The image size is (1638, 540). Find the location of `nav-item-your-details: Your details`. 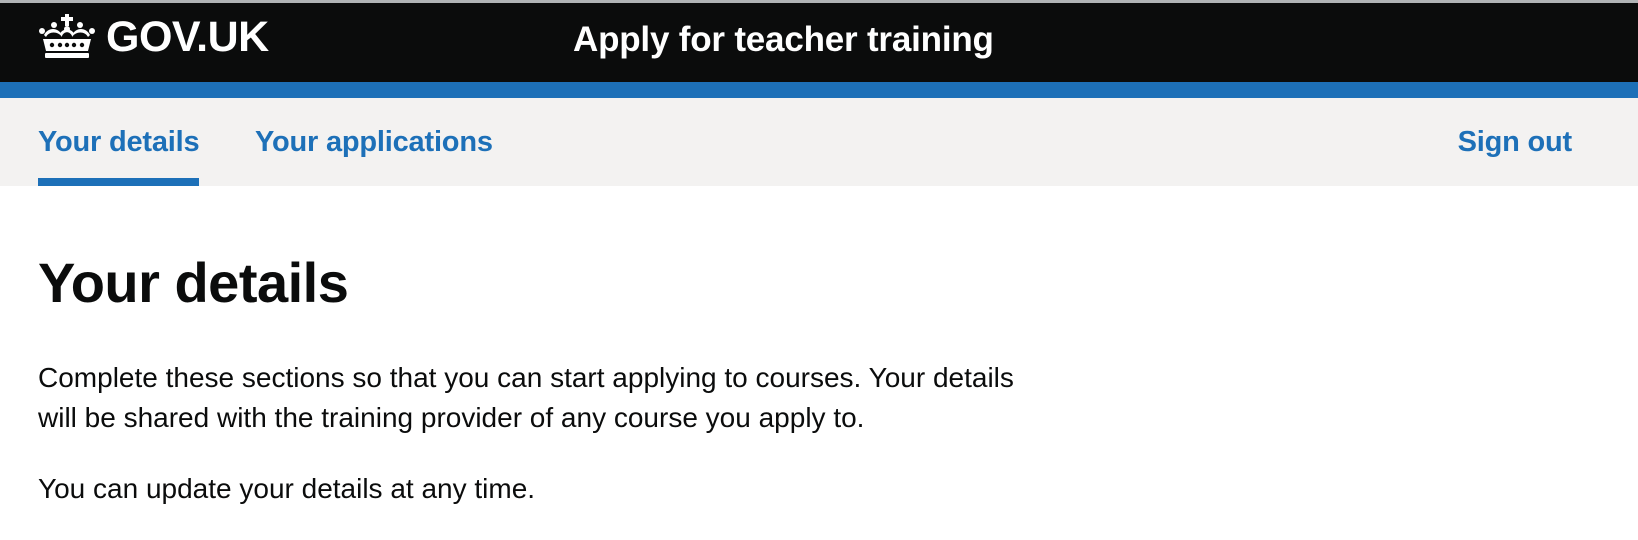

nav-item-your-details: Your details is located at coordinates (119, 142).